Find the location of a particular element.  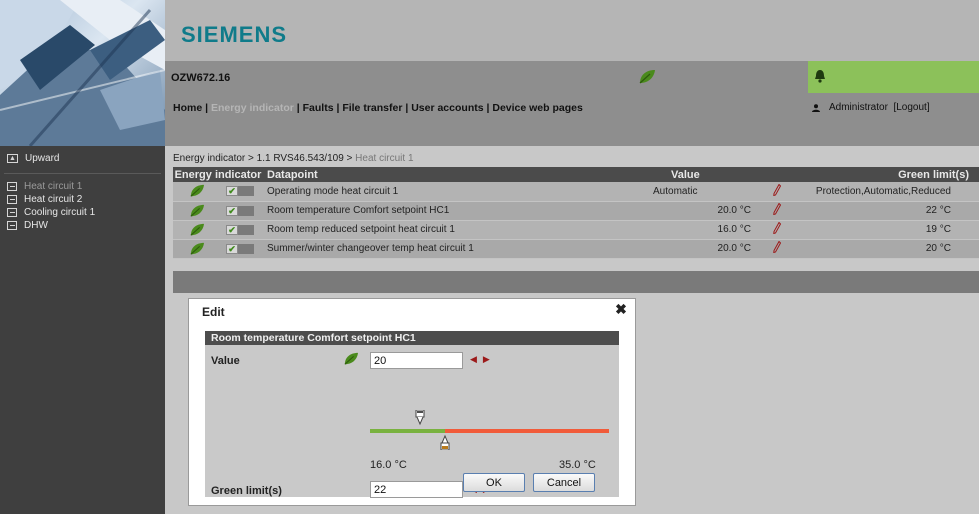

limit-marker-icon is located at coordinates (445, 442).